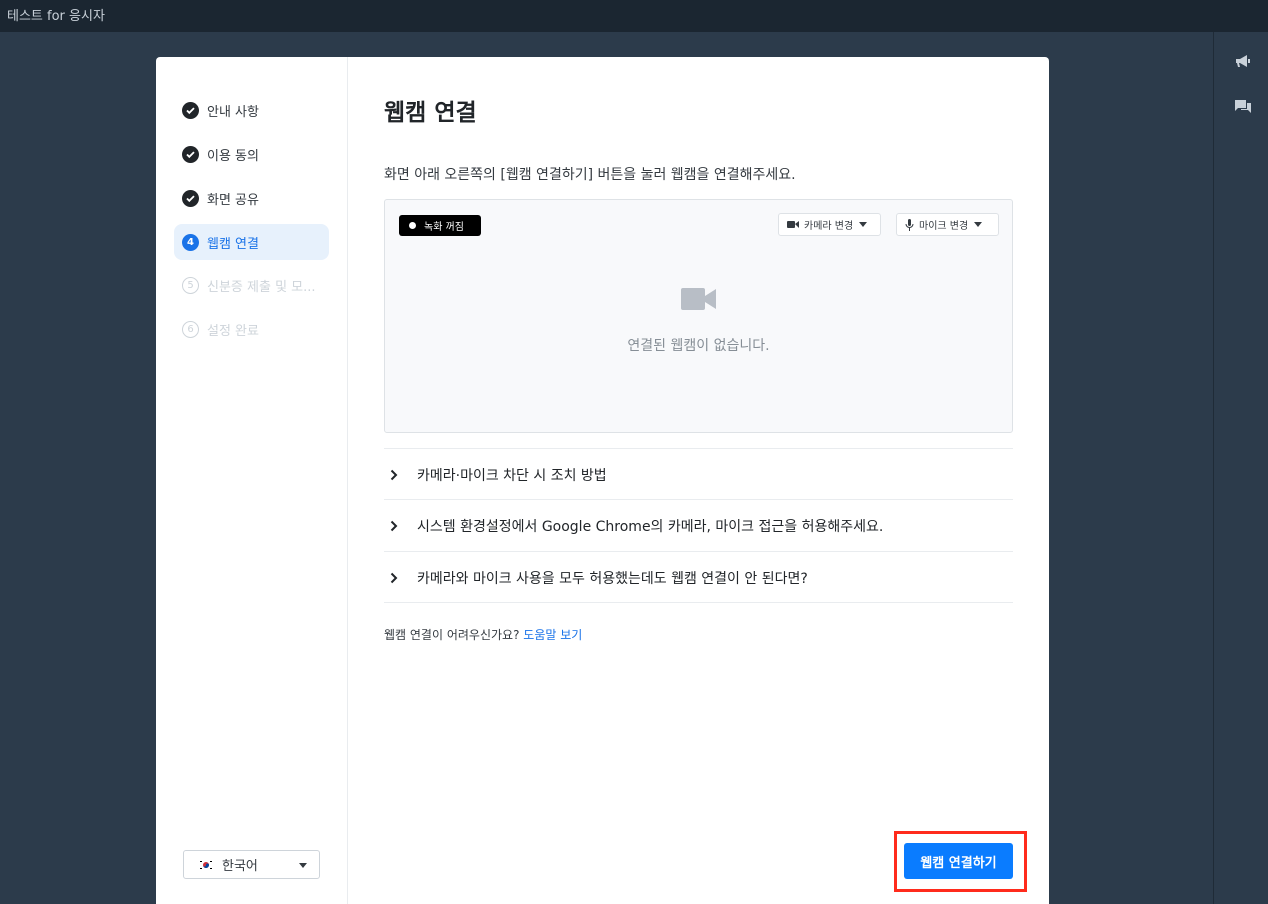 The width and height of the screenshot is (1268, 904). Describe the element at coordinates (190, 285) in the screenshot. I see `step-number: 5` at that location.